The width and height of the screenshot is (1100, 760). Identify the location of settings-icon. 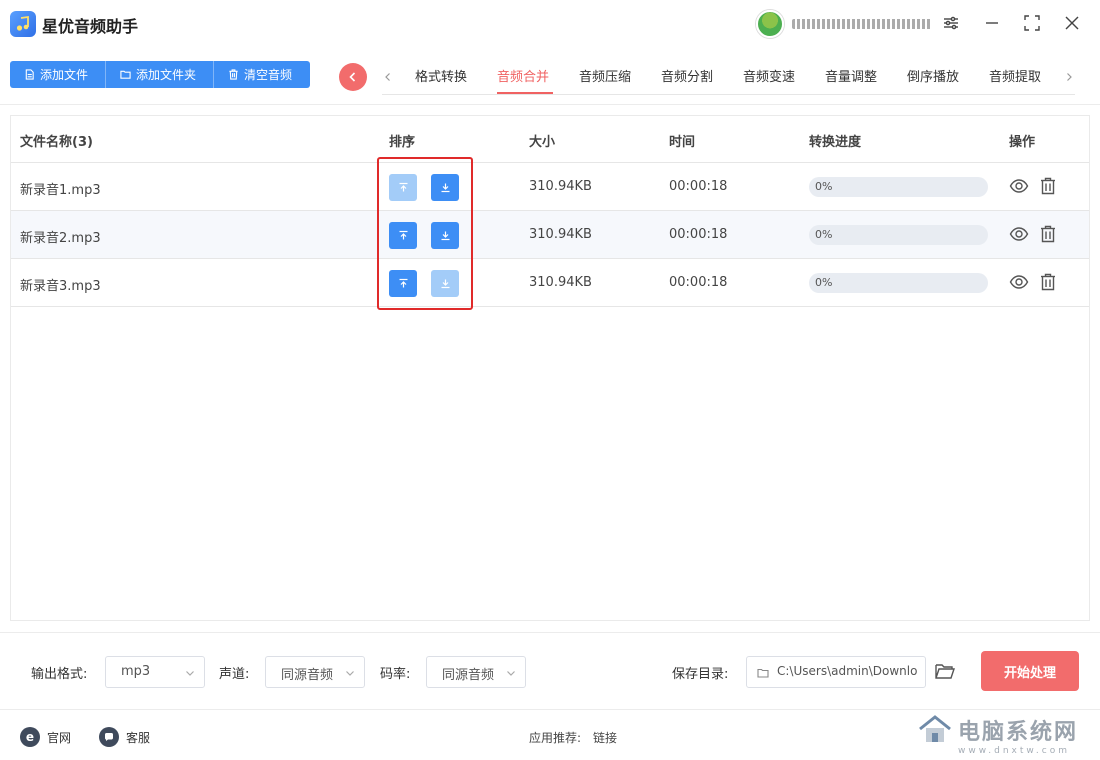
(951, 23).